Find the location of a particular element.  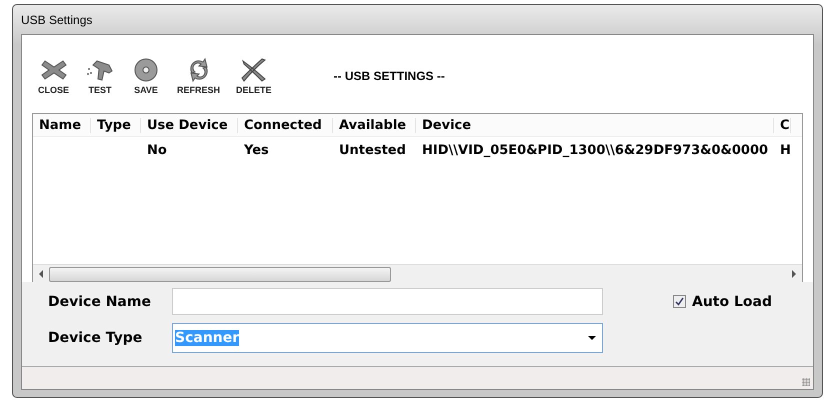

resize-grip-icon is located at coordinates (806, 382).